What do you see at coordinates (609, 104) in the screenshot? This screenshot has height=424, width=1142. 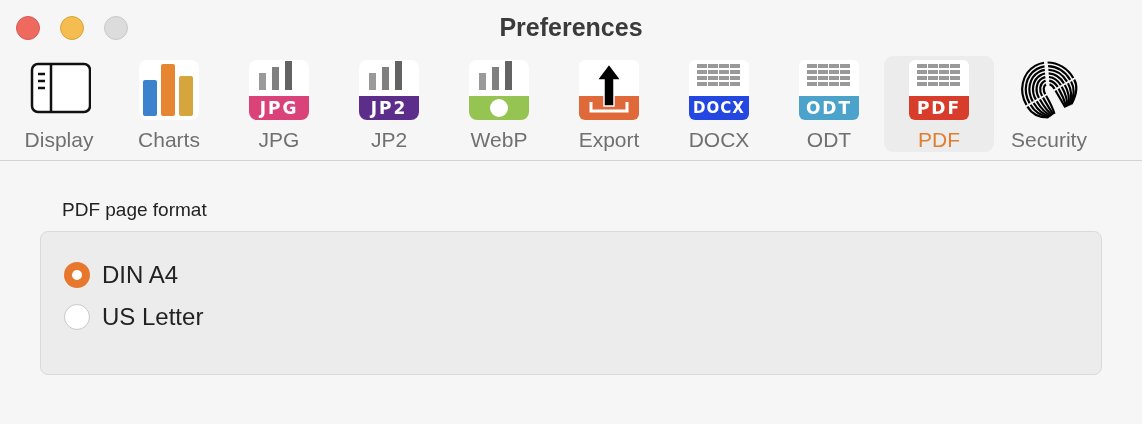 I see `toolbar-tab: Export` at bounding box center [609, 104].